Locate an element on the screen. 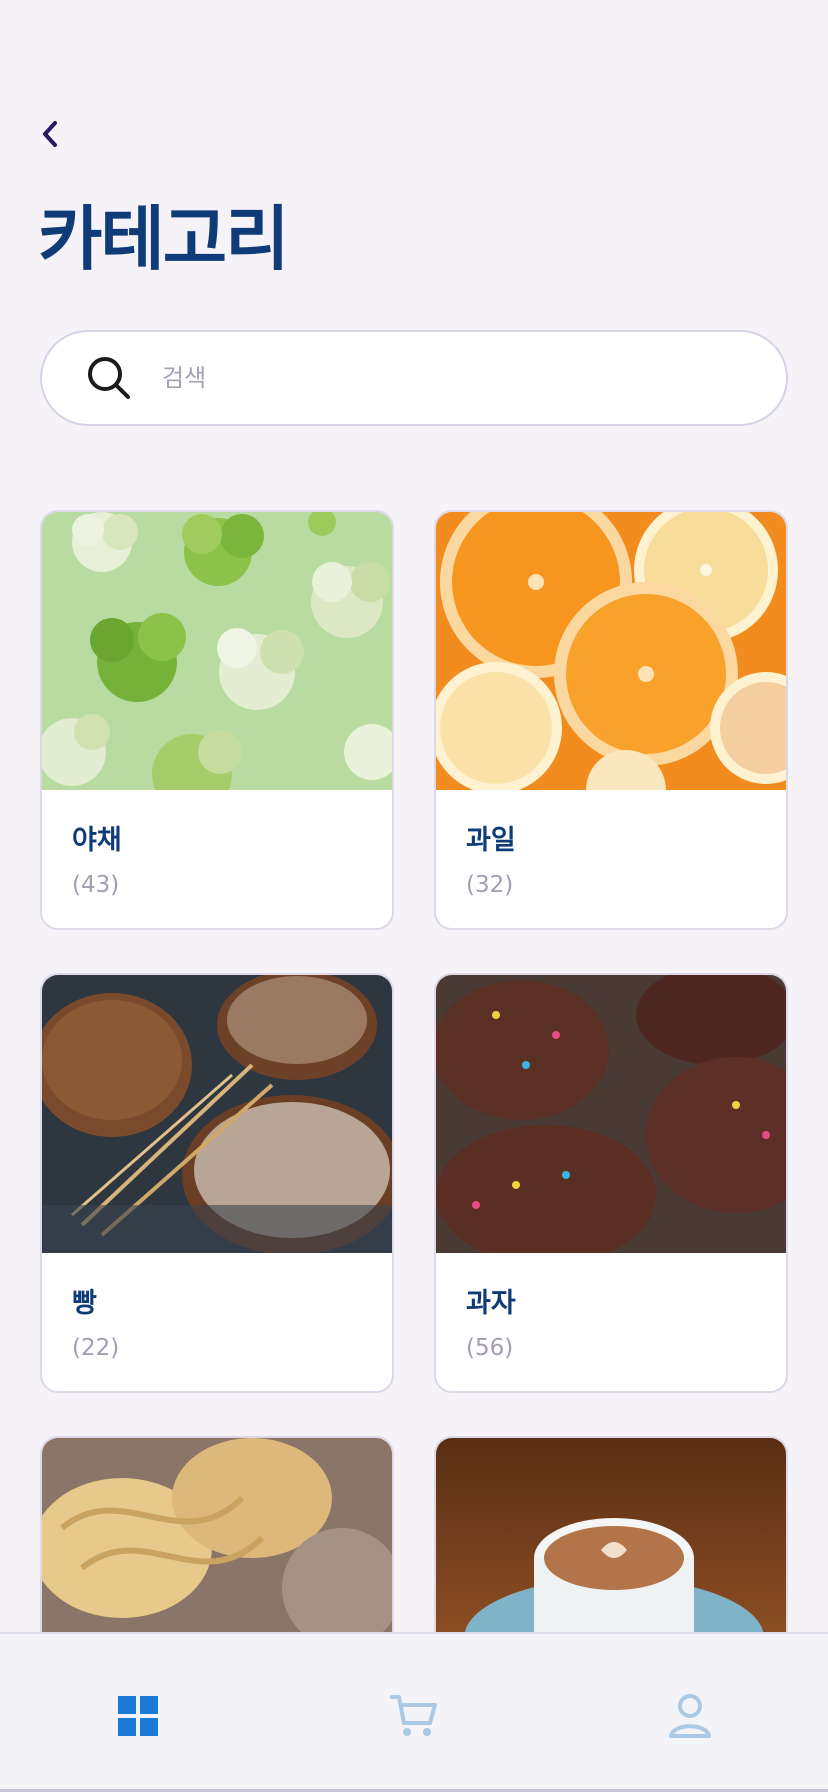 The height and width of the screenshot is (1792, 828). category-count: (43) is located at coordinates (96, 885).